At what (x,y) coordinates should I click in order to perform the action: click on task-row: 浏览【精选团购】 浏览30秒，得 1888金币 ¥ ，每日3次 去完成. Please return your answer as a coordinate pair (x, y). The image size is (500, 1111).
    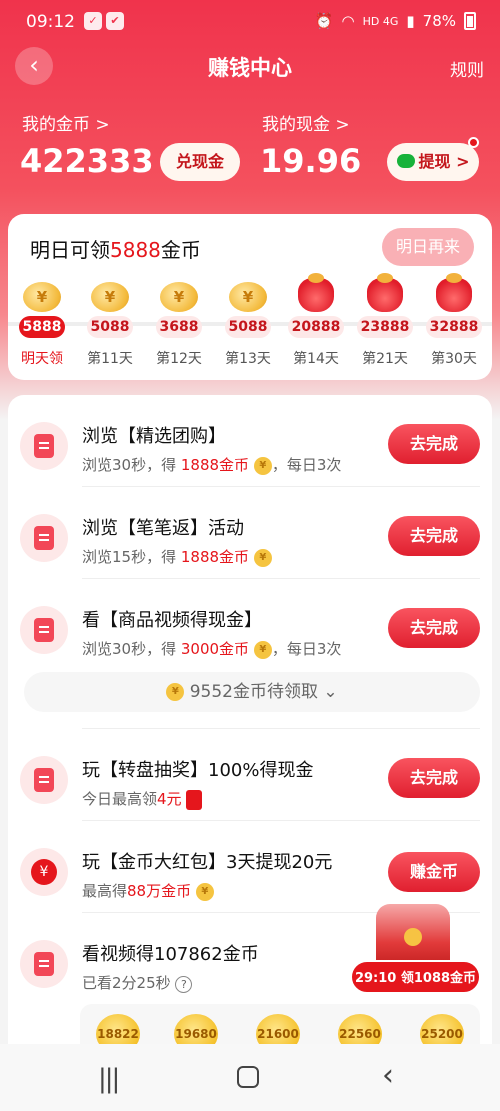
    Looking at the image, I should click on (250, 467).